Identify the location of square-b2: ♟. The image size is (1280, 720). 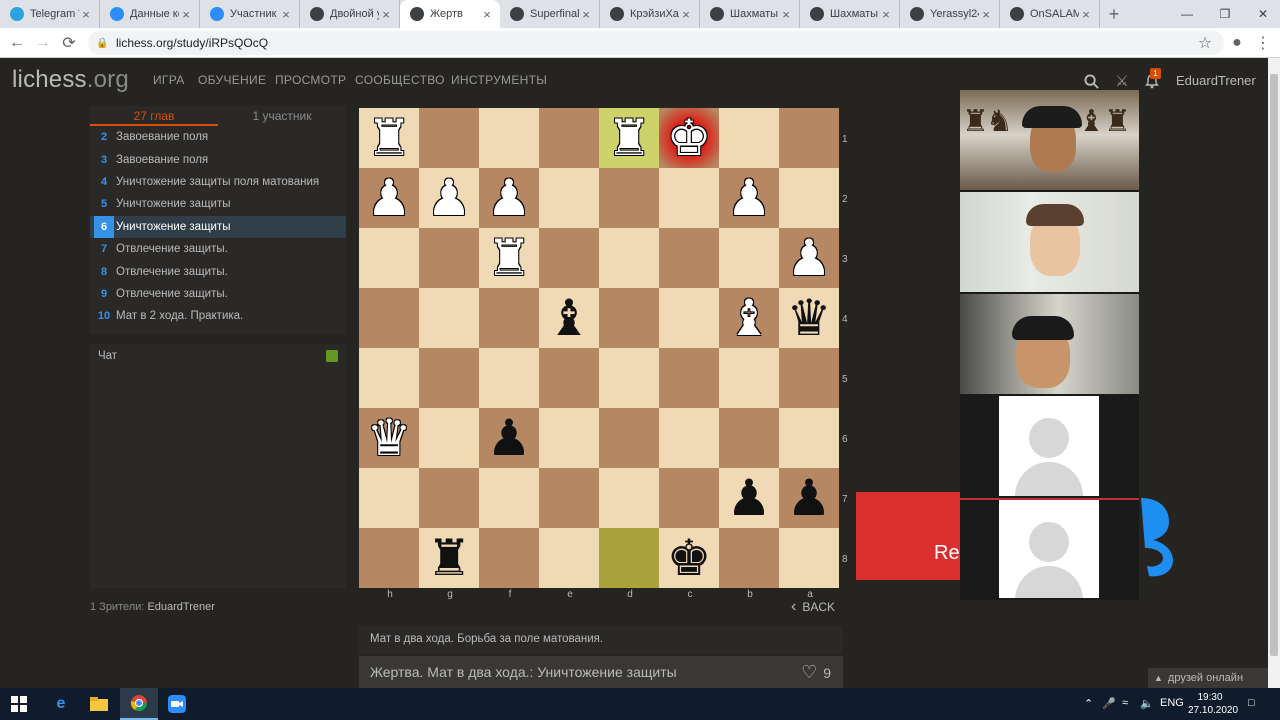
(749, 198).